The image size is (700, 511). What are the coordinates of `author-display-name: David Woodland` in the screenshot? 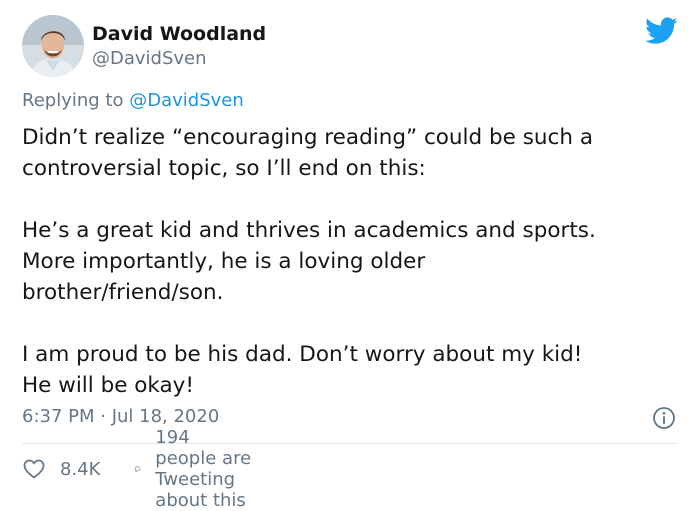 It's located at (179, 34).